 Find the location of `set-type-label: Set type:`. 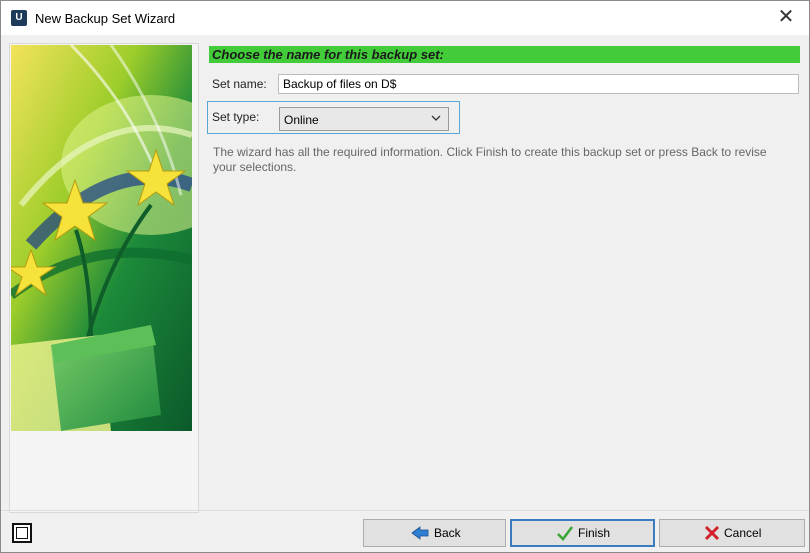

set-type-label: Set type: is located at coordinates (235, 117).